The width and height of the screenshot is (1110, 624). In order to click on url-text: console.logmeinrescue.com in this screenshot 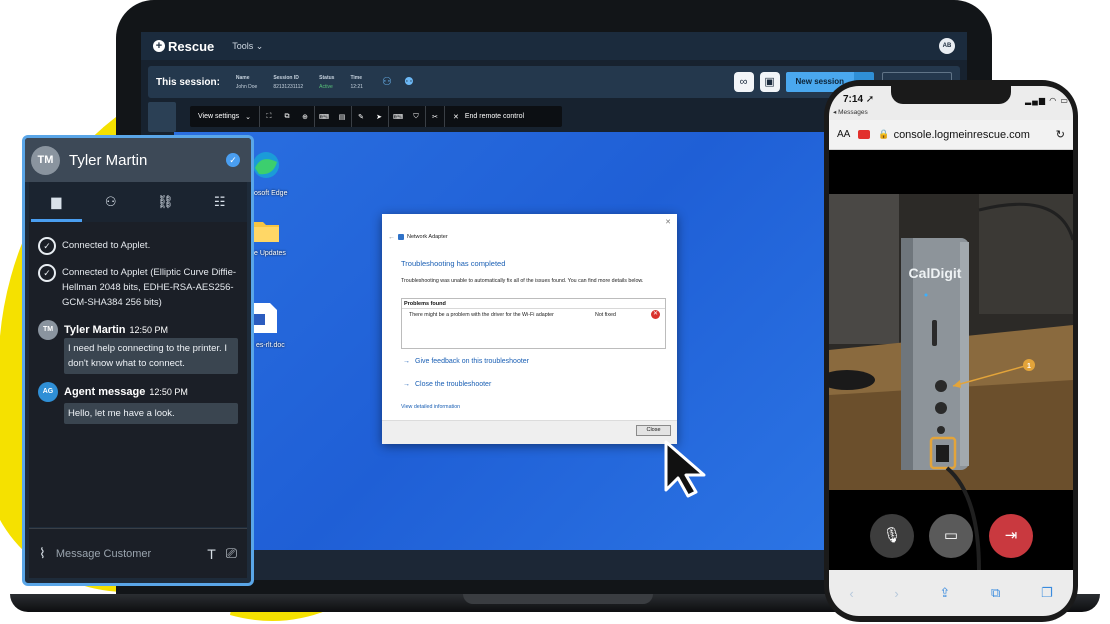, I will do `click(961, 134)`.